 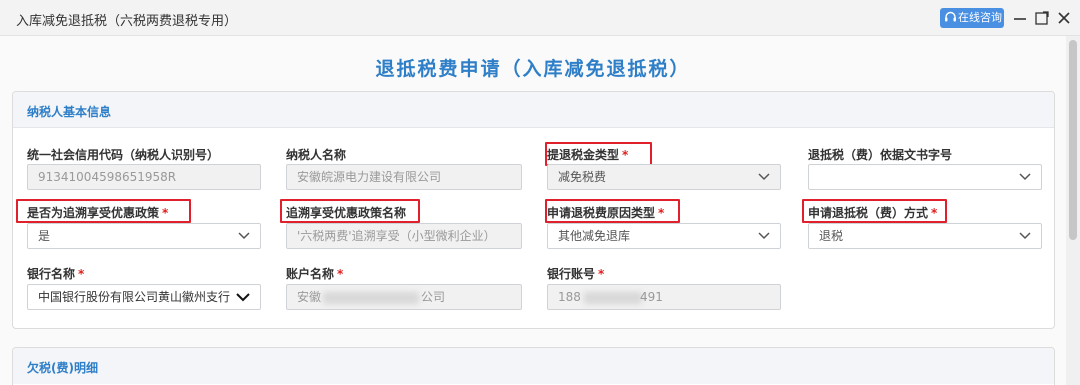 I want to click on retro-policy-label-text: 是否为追溯享受优惠政策, so click(x=93, y=213).